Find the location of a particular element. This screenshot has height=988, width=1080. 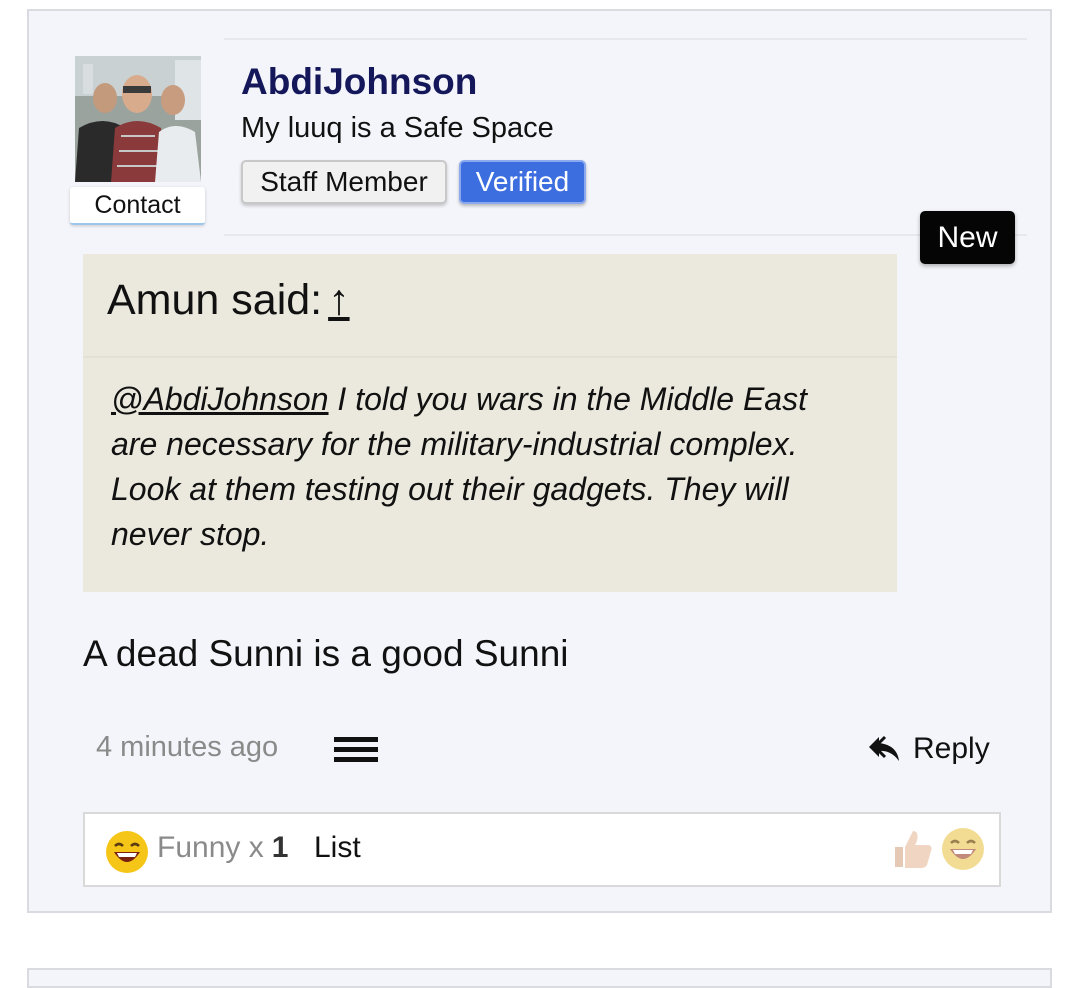

staff-member-badge: Staff Member is located at coordinates (344, 182).